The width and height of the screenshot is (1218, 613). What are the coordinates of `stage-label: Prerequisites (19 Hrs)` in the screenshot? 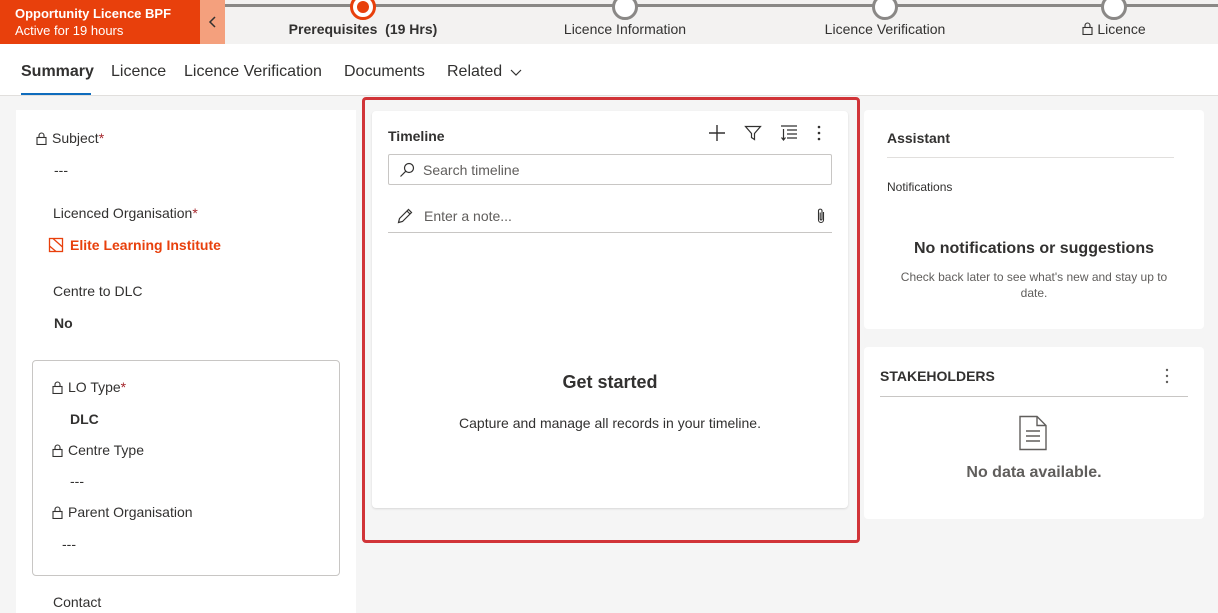 It's located at (363, 29).